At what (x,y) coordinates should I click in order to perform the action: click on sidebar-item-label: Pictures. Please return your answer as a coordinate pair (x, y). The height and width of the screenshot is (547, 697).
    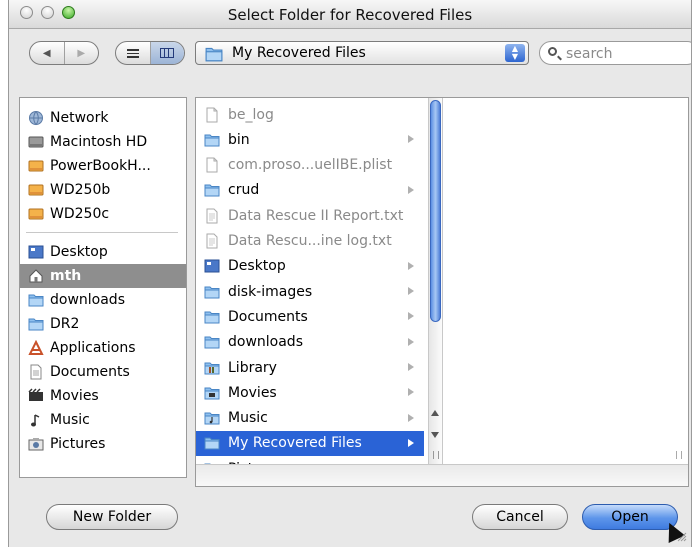
    Looking at the image, I should click on (78, 444).